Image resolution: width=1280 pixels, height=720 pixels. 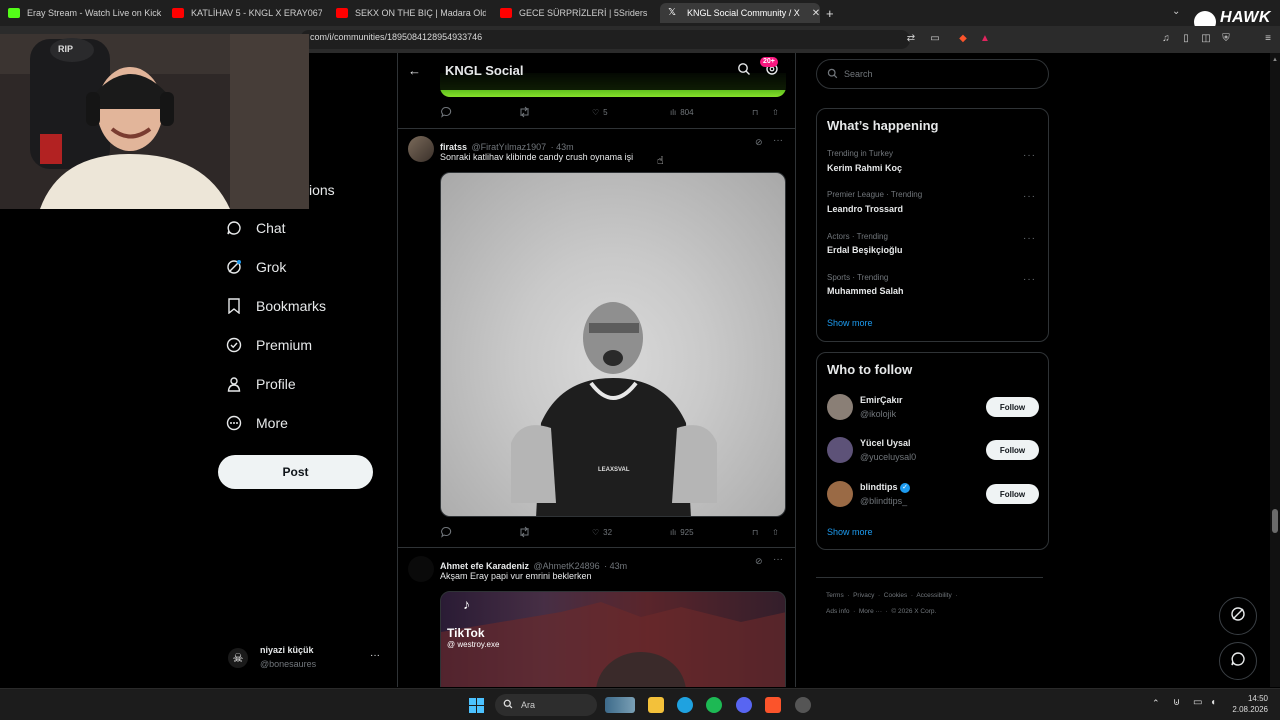 I want to click on avatar: ☠, so click(x=238, y=658).